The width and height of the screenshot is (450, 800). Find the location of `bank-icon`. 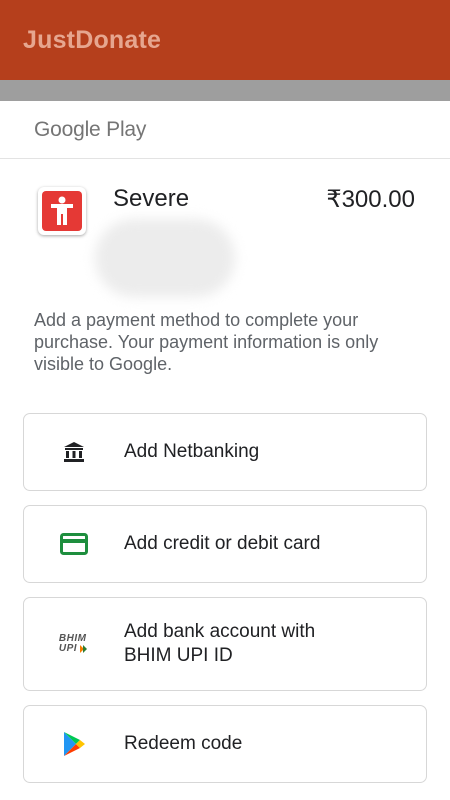

bank-icon is located at coordinates (74, 452).